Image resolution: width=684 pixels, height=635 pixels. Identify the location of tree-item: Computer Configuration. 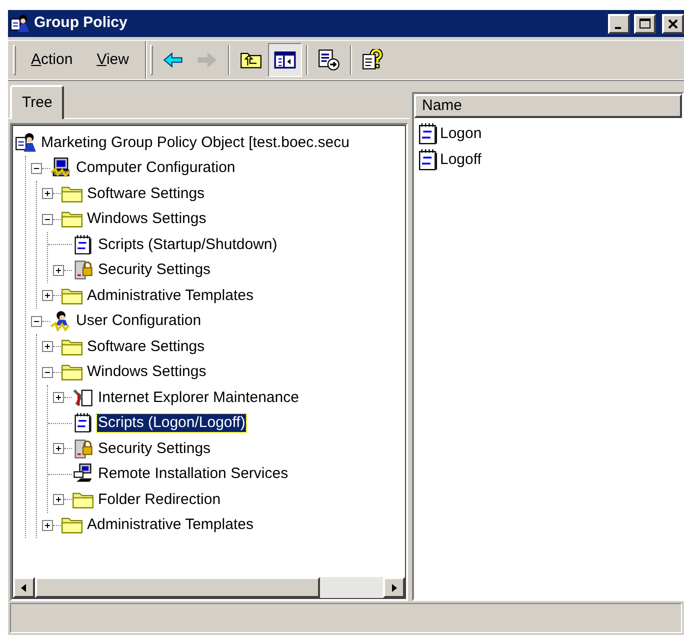
(155, 168).